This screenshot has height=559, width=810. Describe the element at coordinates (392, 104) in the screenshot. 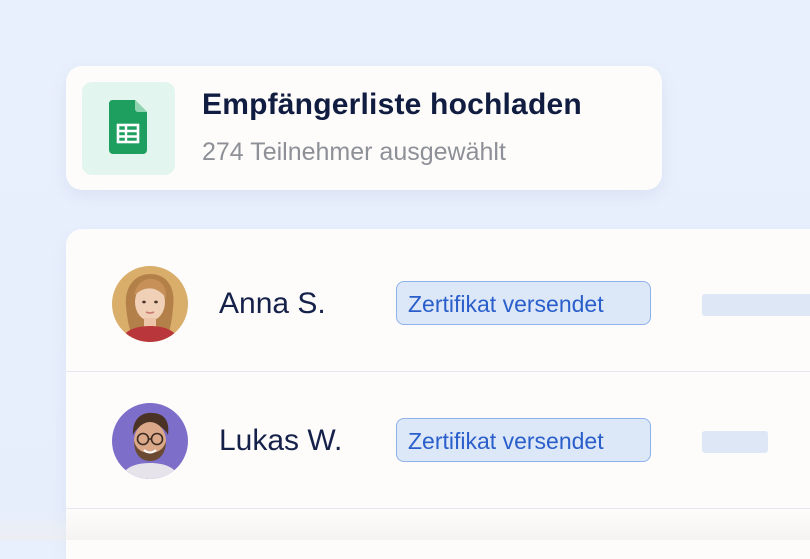

I see `upload-title: Empfängerliste hochladen` at that location.